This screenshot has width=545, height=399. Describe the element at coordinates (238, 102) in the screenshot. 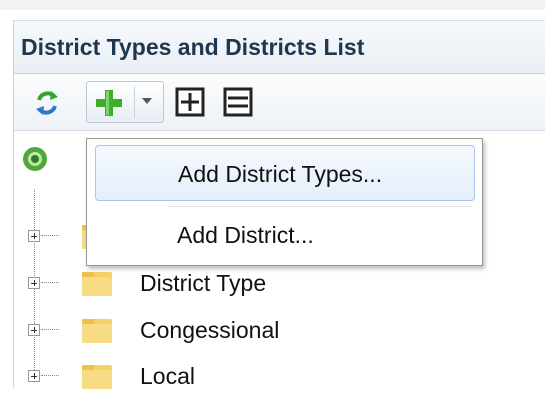

I see `collapse-all-icon` at that location.